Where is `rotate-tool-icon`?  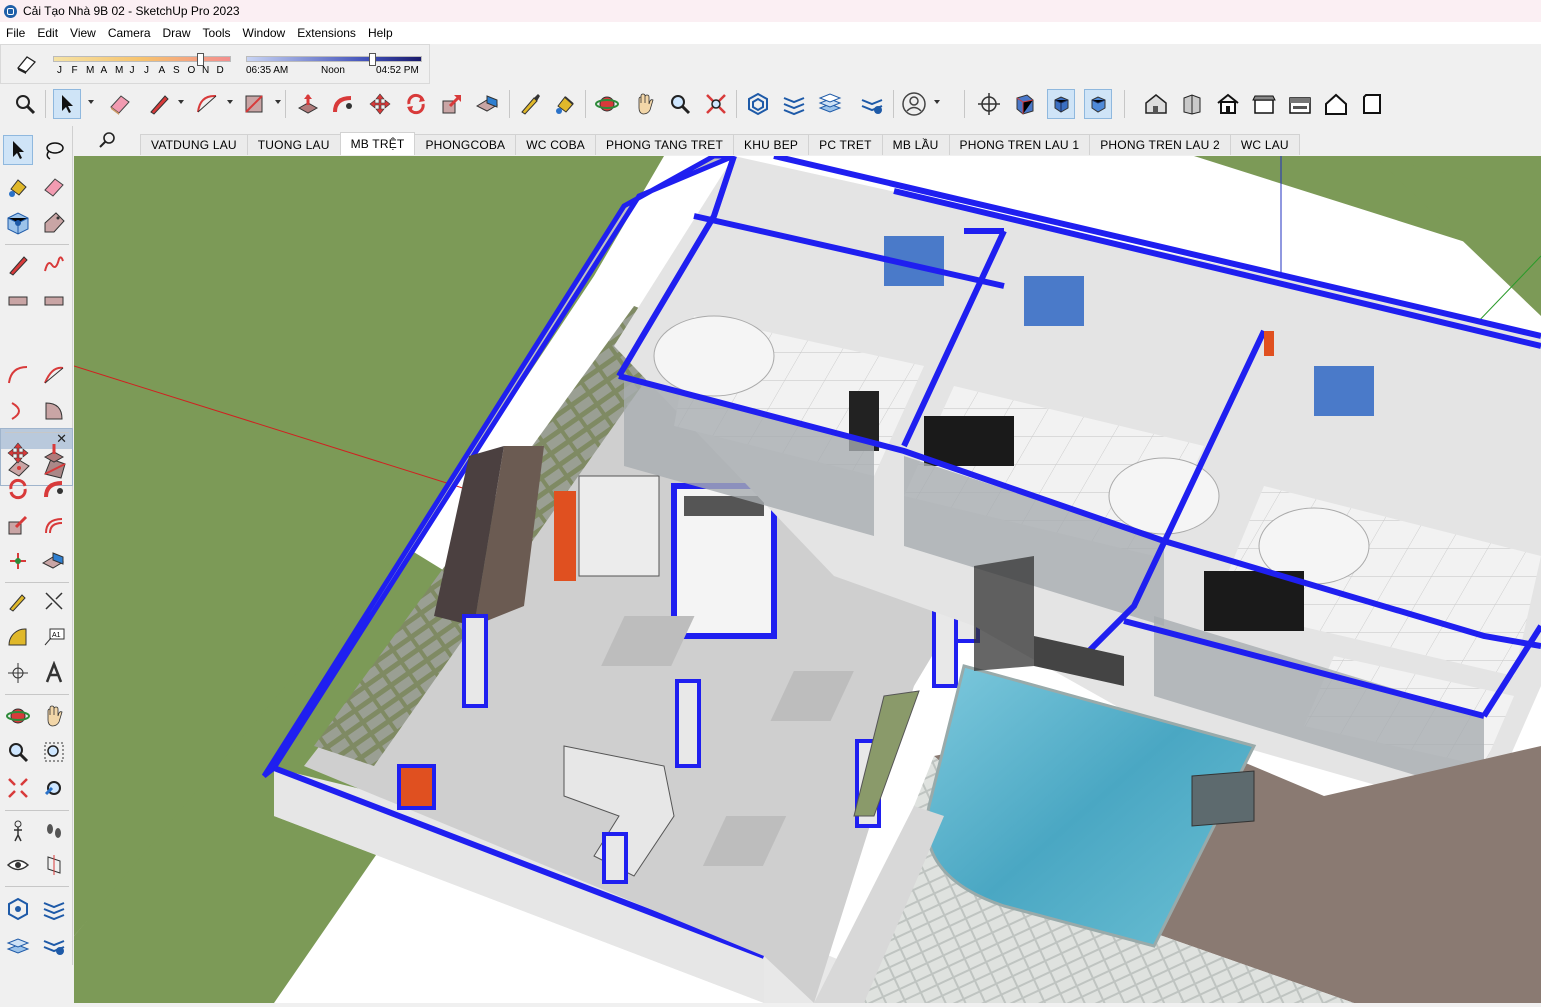
rotate-tool-icon is located at coordinates (18, 489).